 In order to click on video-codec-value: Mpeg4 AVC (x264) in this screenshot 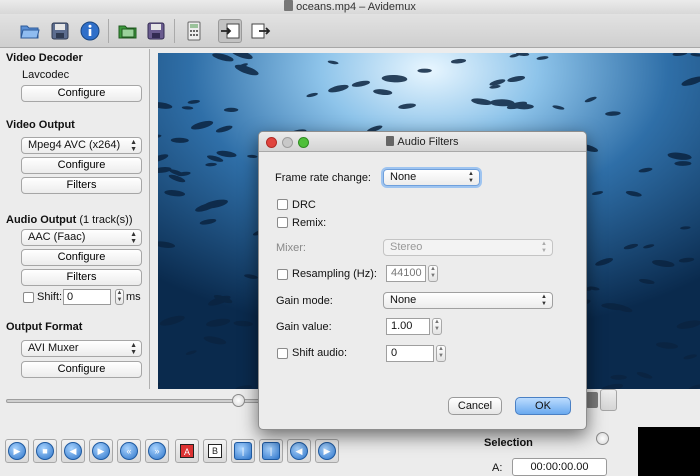, I will do `click(74, 145)`.